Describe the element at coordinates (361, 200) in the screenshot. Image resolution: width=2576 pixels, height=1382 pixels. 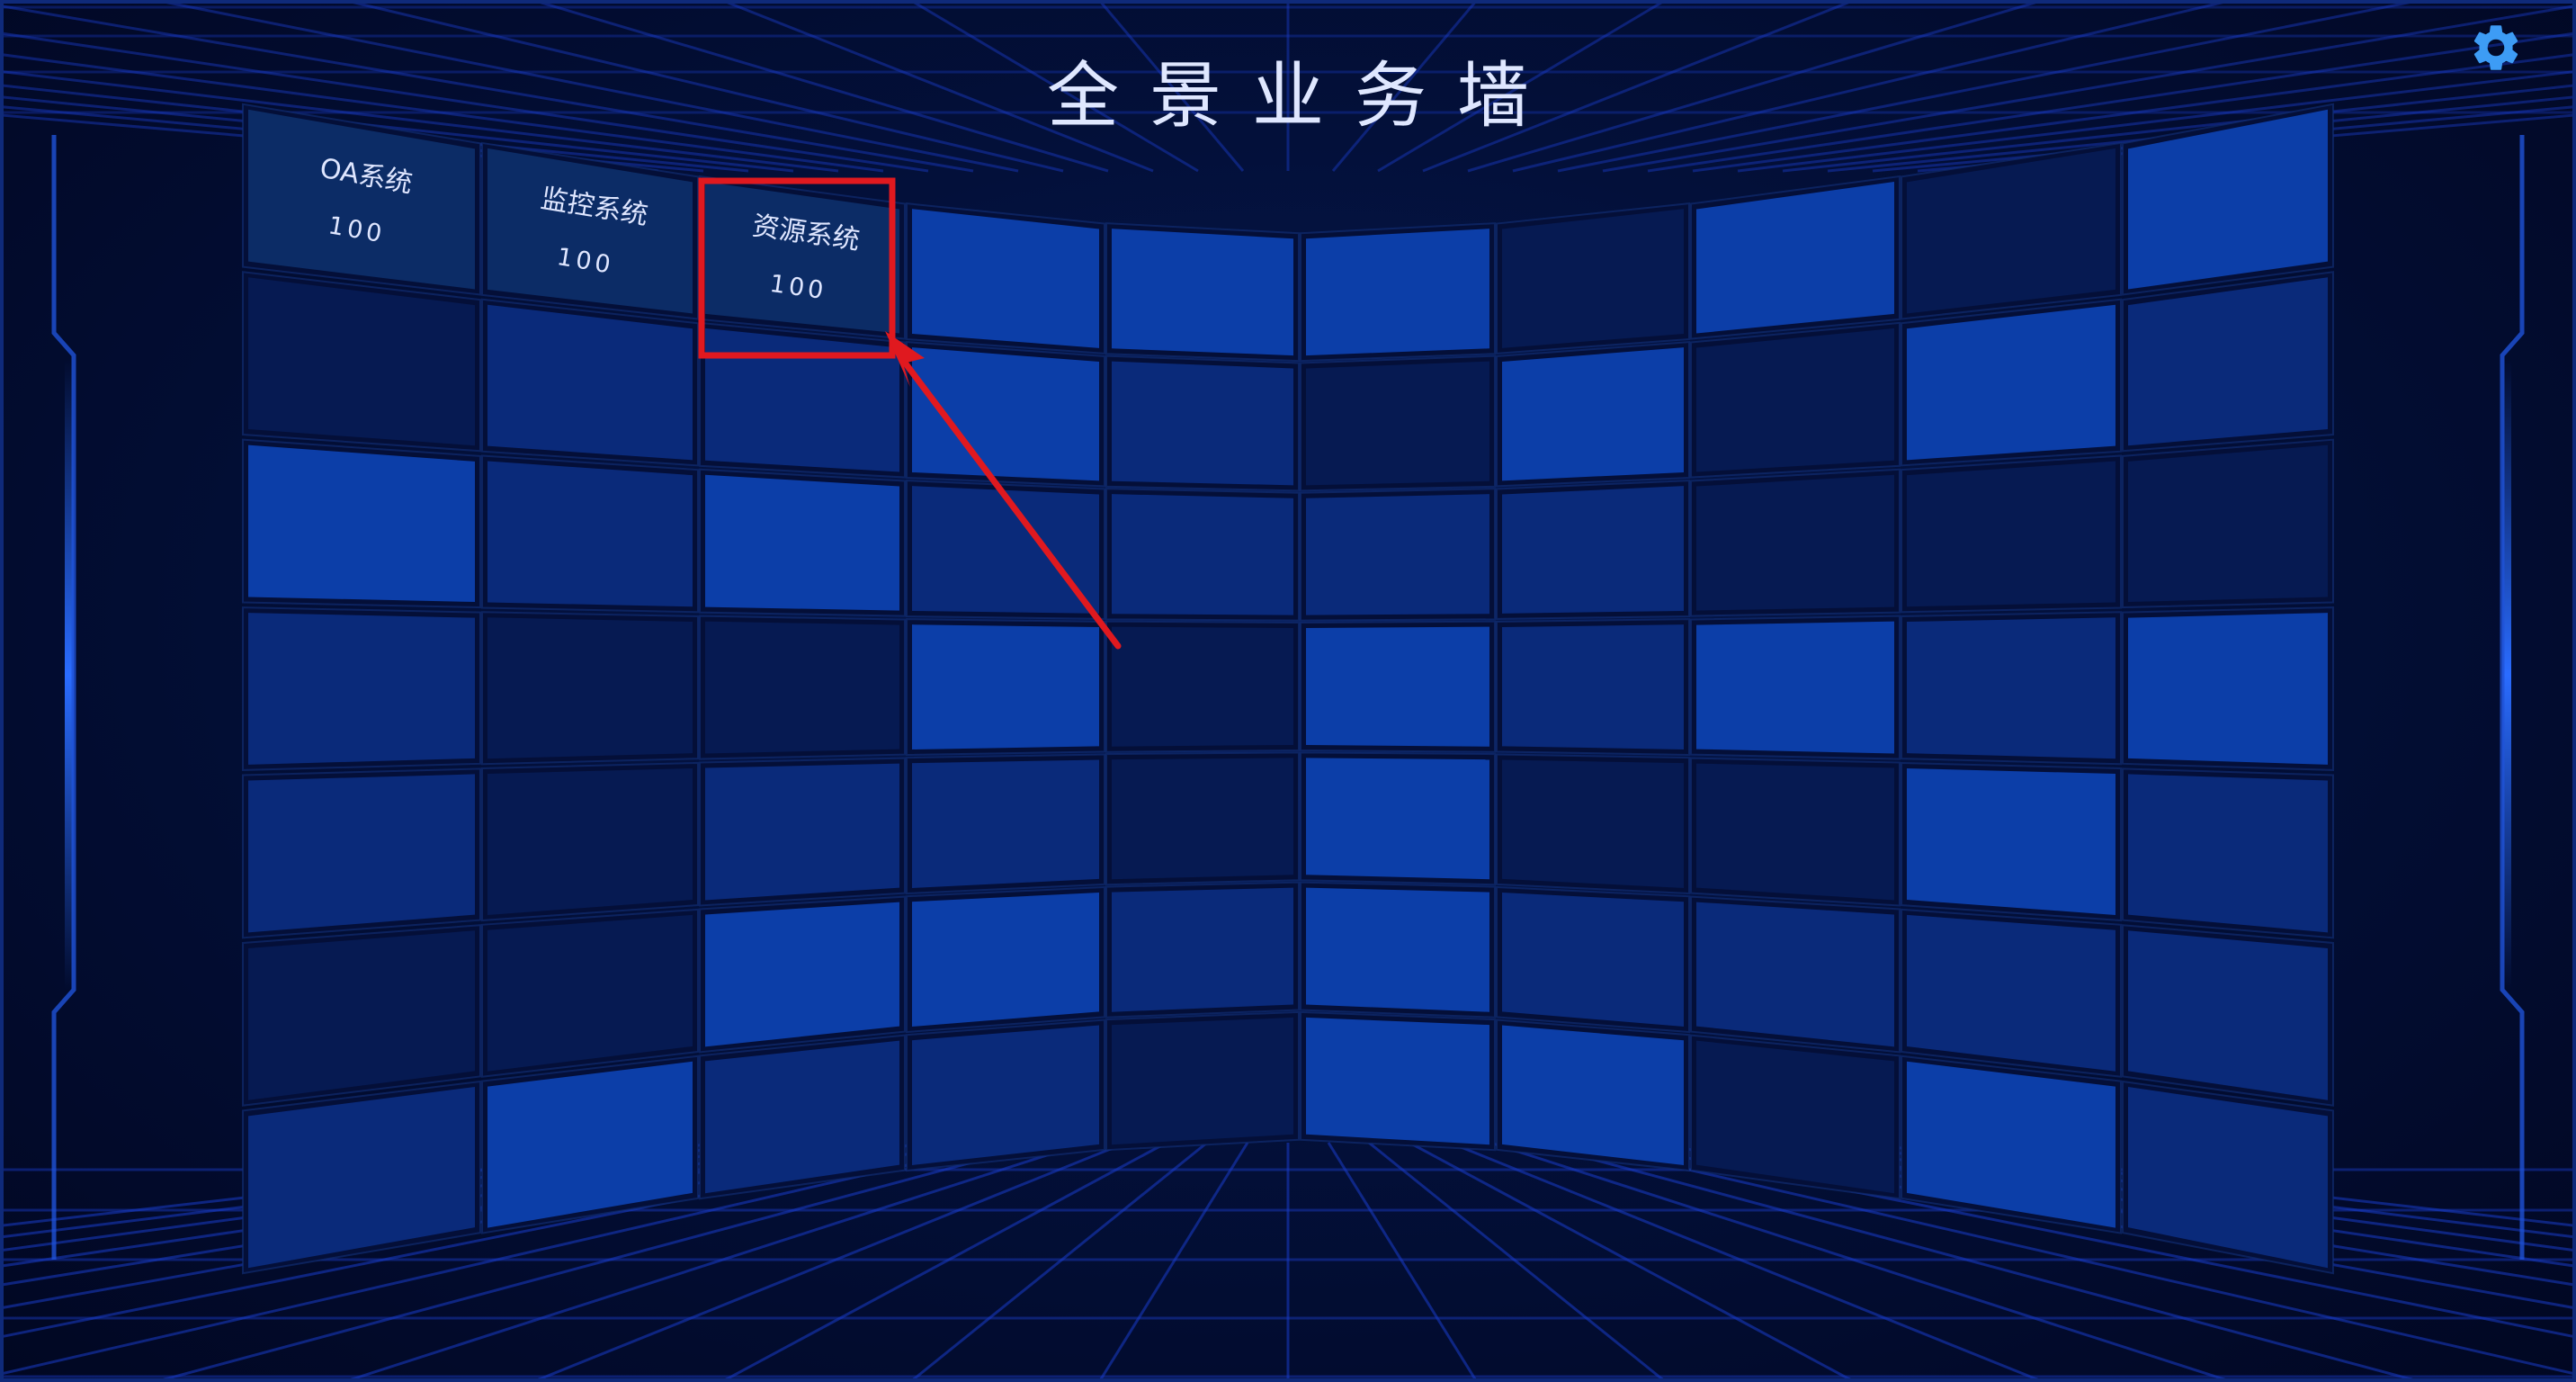
I see `wall-tile: OA系统100` at that location.